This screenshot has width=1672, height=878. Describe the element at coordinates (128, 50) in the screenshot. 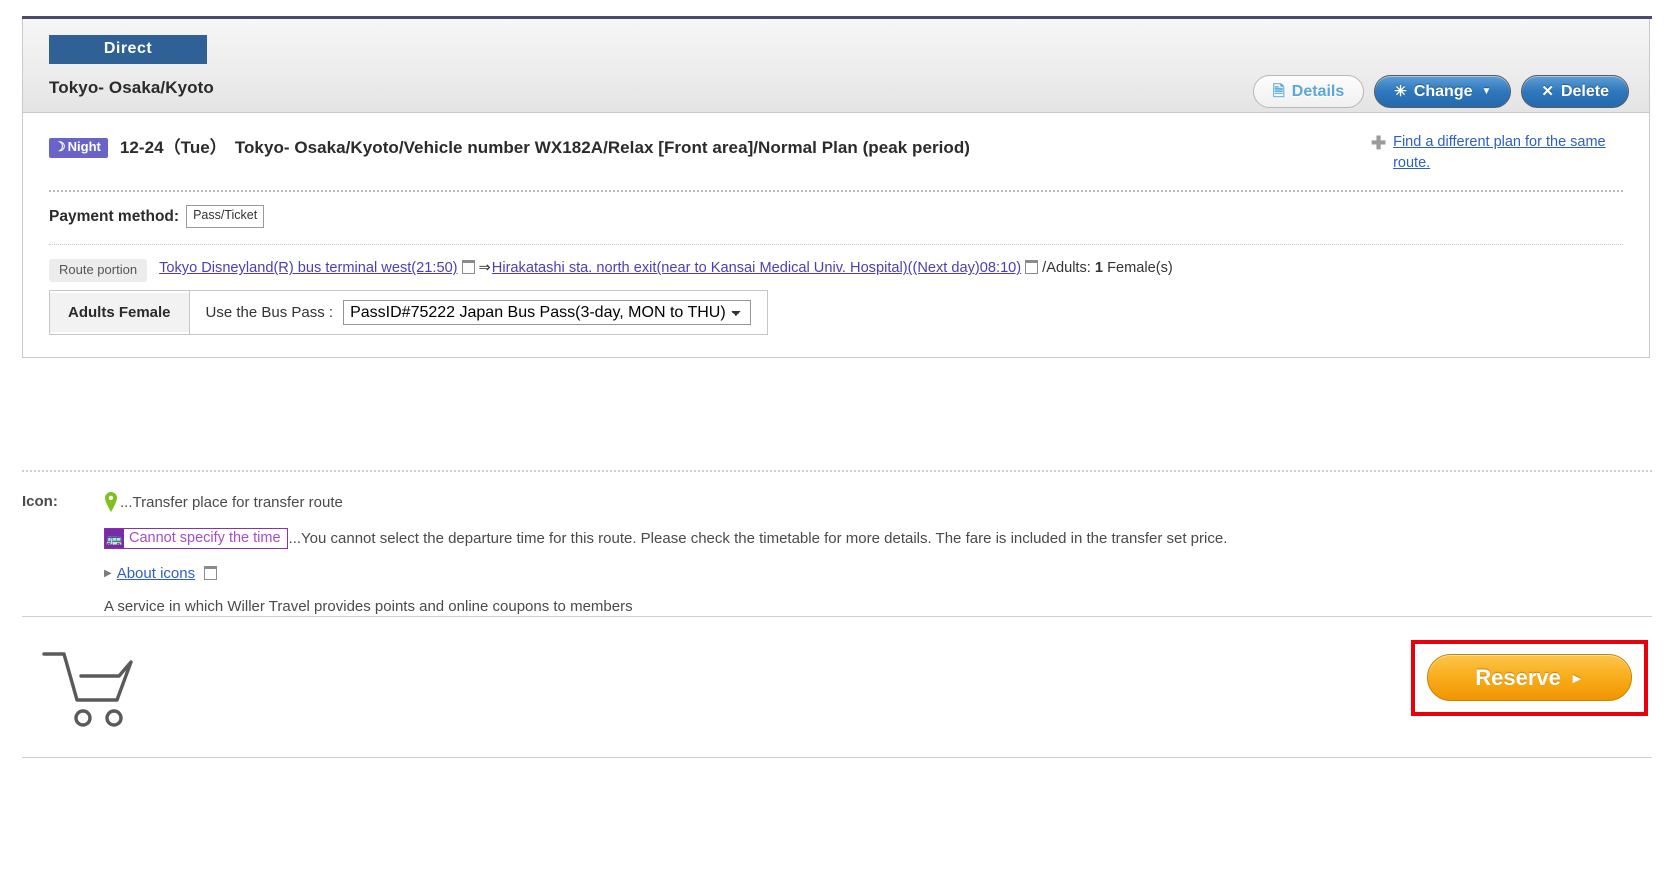

I see `direct-badge: Direct` at that location.